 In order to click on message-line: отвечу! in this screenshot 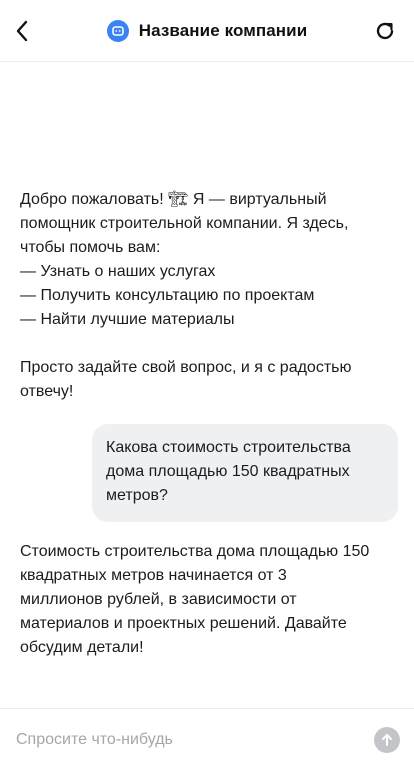, I will do `click(47, 391)`.